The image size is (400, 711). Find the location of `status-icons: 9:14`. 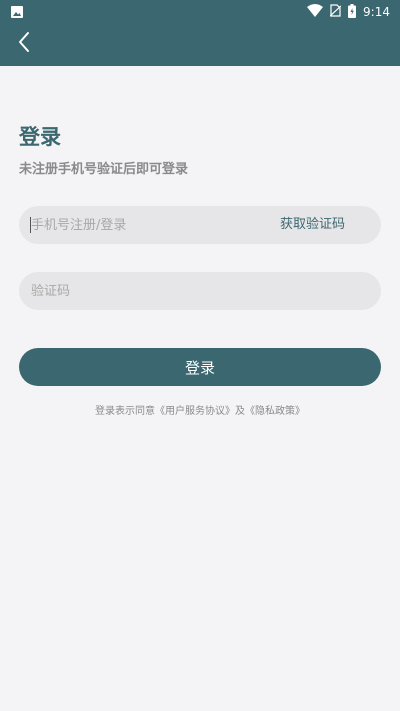

status-icons: 9:14 is located at coordinates (348, 12).